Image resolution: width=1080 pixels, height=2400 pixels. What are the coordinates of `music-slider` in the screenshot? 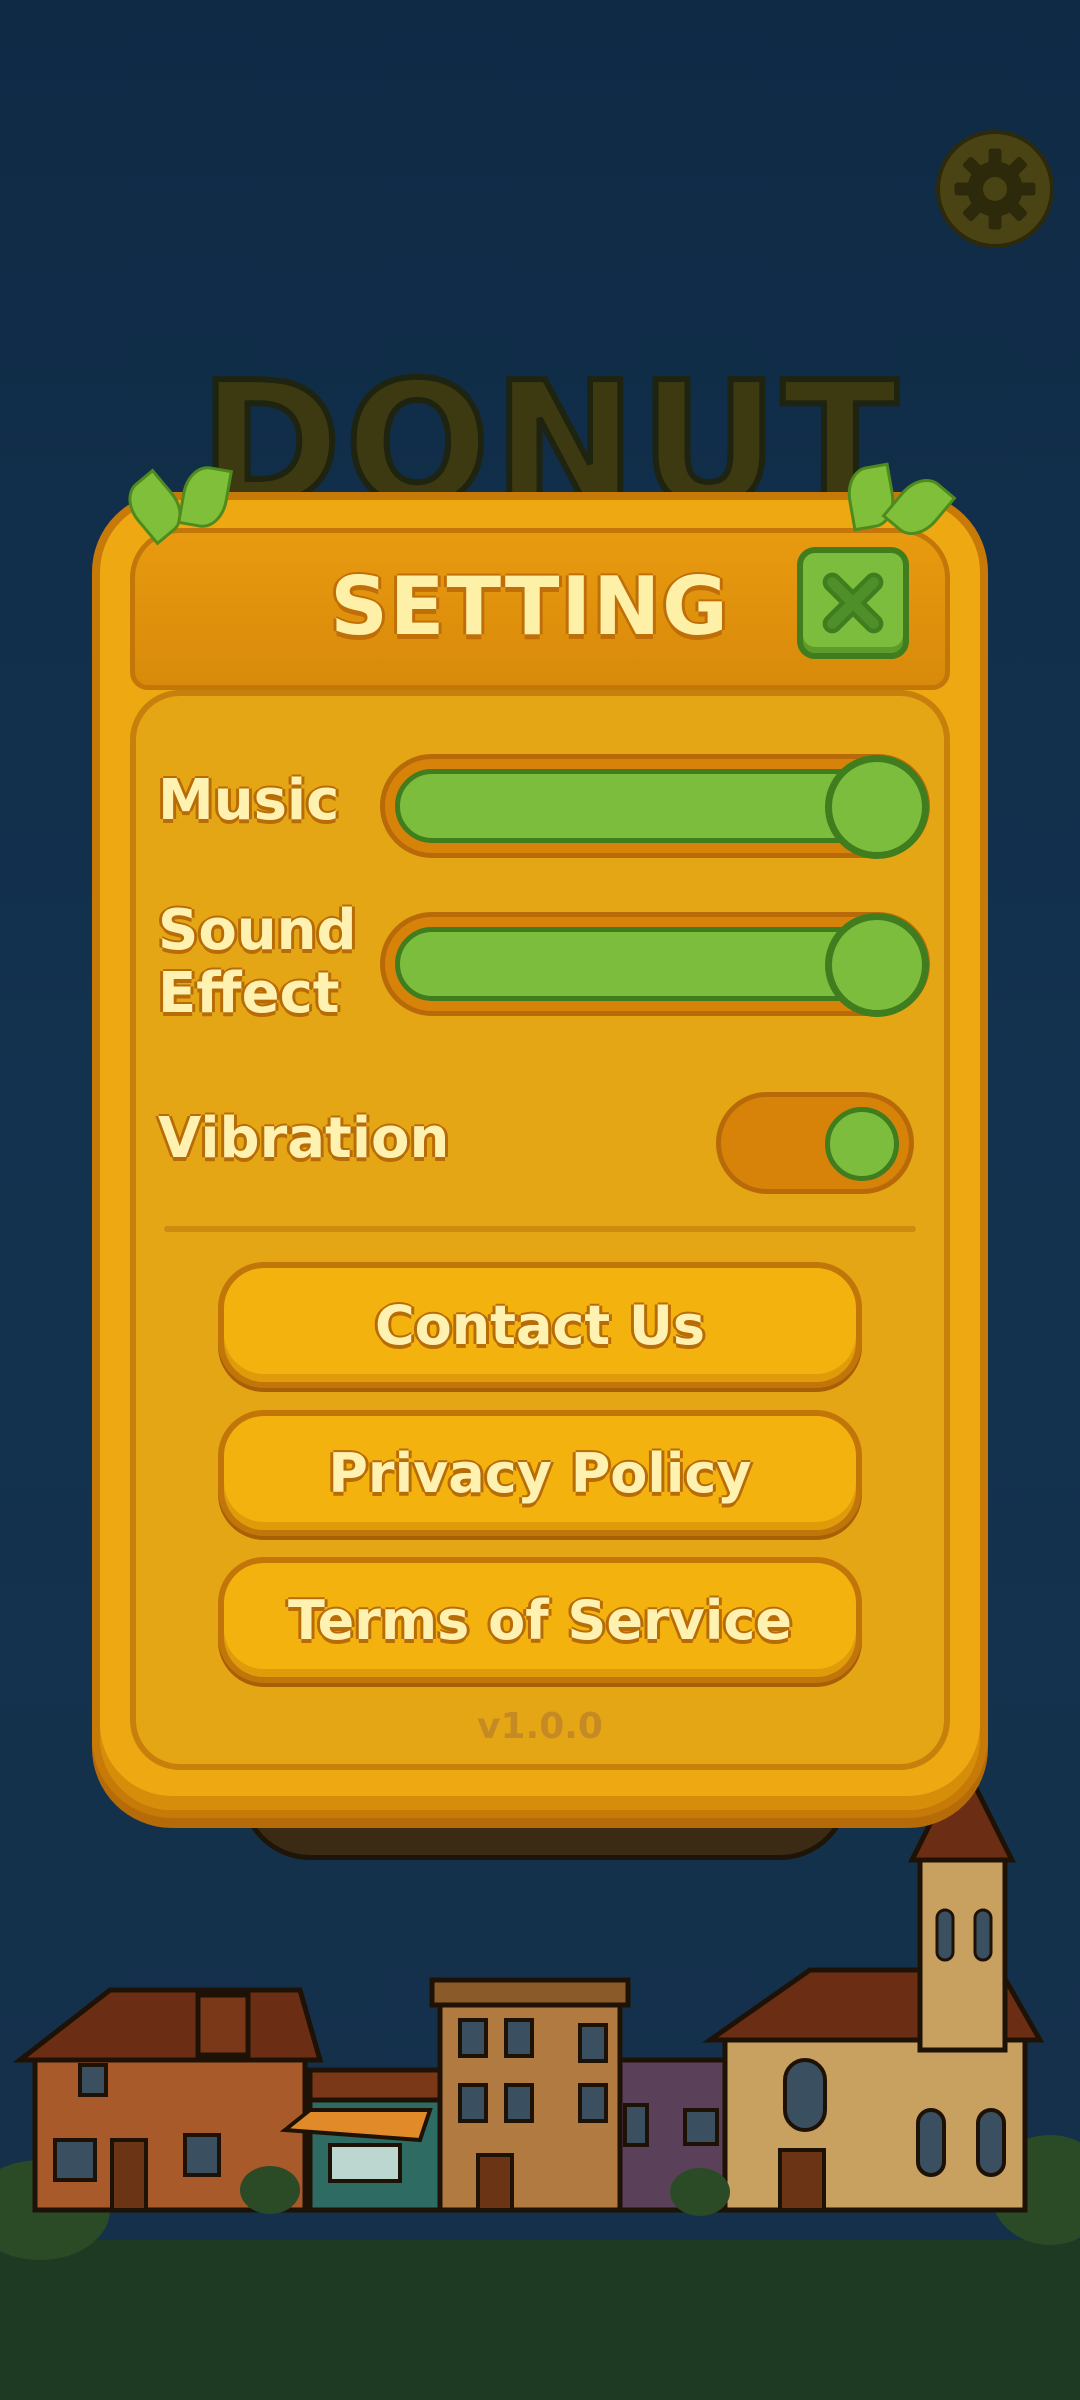 It's located at (655, 806).